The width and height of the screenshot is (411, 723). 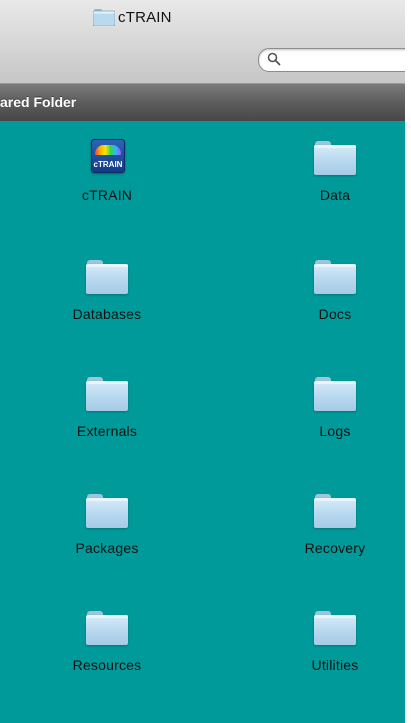 What do you see at coordinates (107, 431) in the screenshot?
I see `item-label: Externals` at bounding box center [107, 431].